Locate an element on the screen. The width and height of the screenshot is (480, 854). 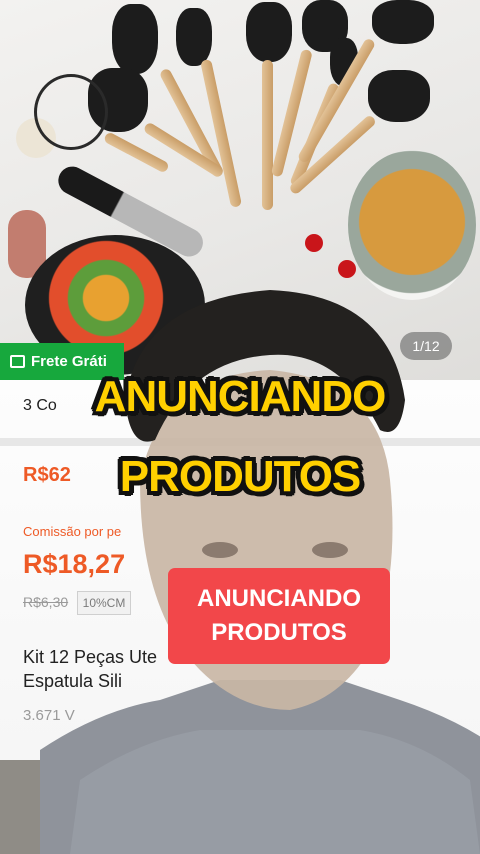
commission-percent-tag: 10%CM is located at coordinates (104, 603).